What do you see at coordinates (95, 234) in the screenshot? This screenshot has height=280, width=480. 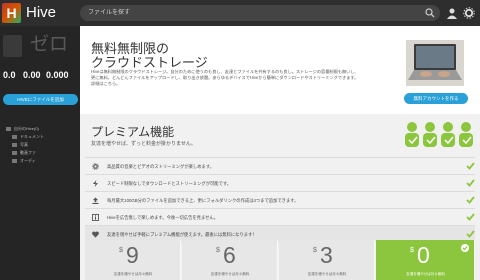 I see `heart-icon` at bounding box center [95, 234].